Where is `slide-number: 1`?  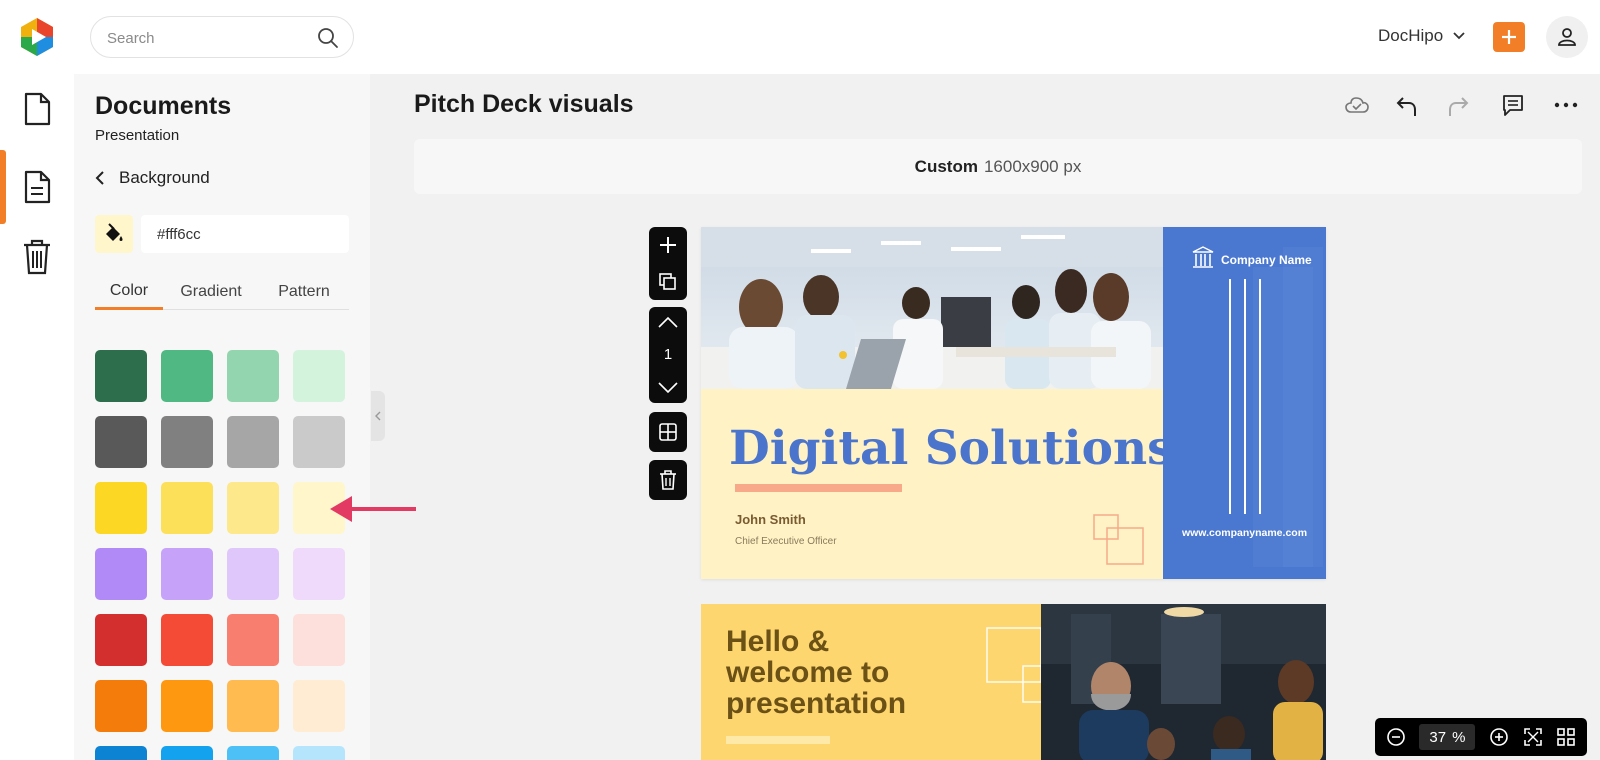
slide-number: 1 is located at coordinates (668, 355).